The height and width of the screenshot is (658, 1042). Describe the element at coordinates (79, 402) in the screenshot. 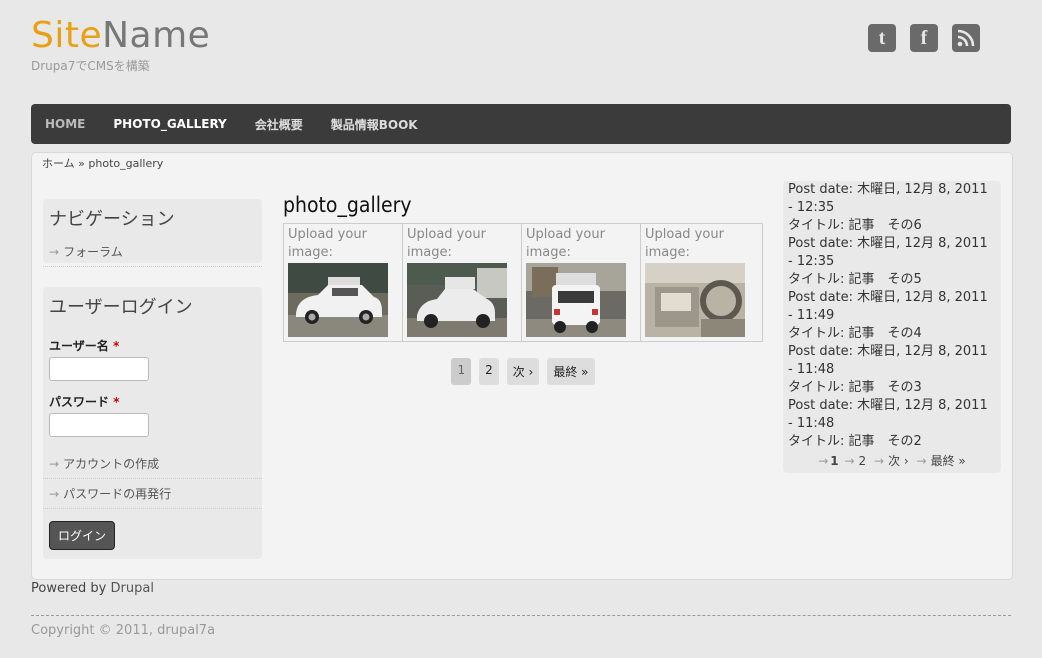

I see `password-label-text: パスワード` at that location.